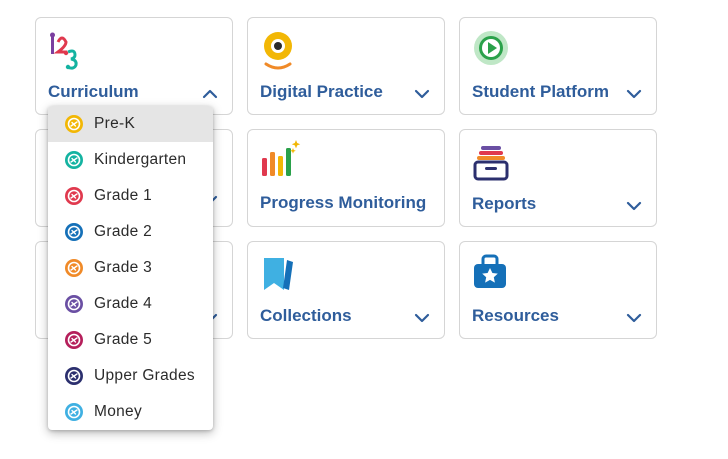  Describe the element at coordinates (281, 158) in the screenshot. I see `bar-chart-icon` at that location.